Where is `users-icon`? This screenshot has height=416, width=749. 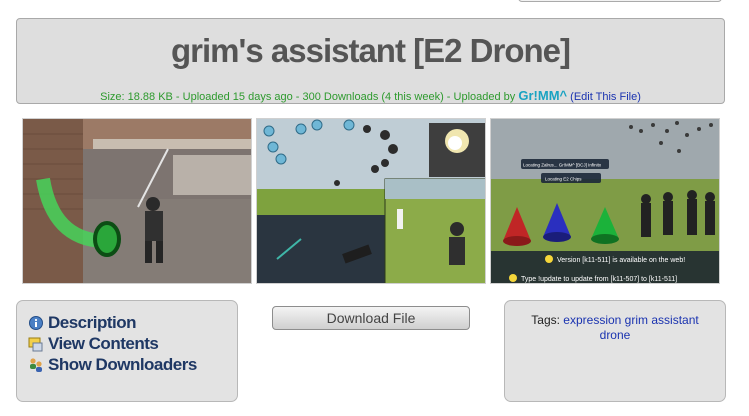 users-icon is located at coordinates (36, 365).